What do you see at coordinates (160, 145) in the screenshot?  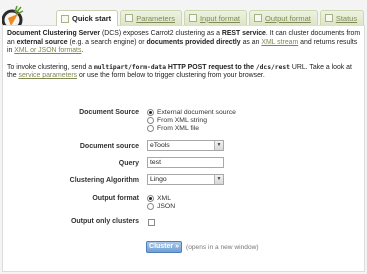 I see `select-value: eTools` at bounding box center [160, 145].